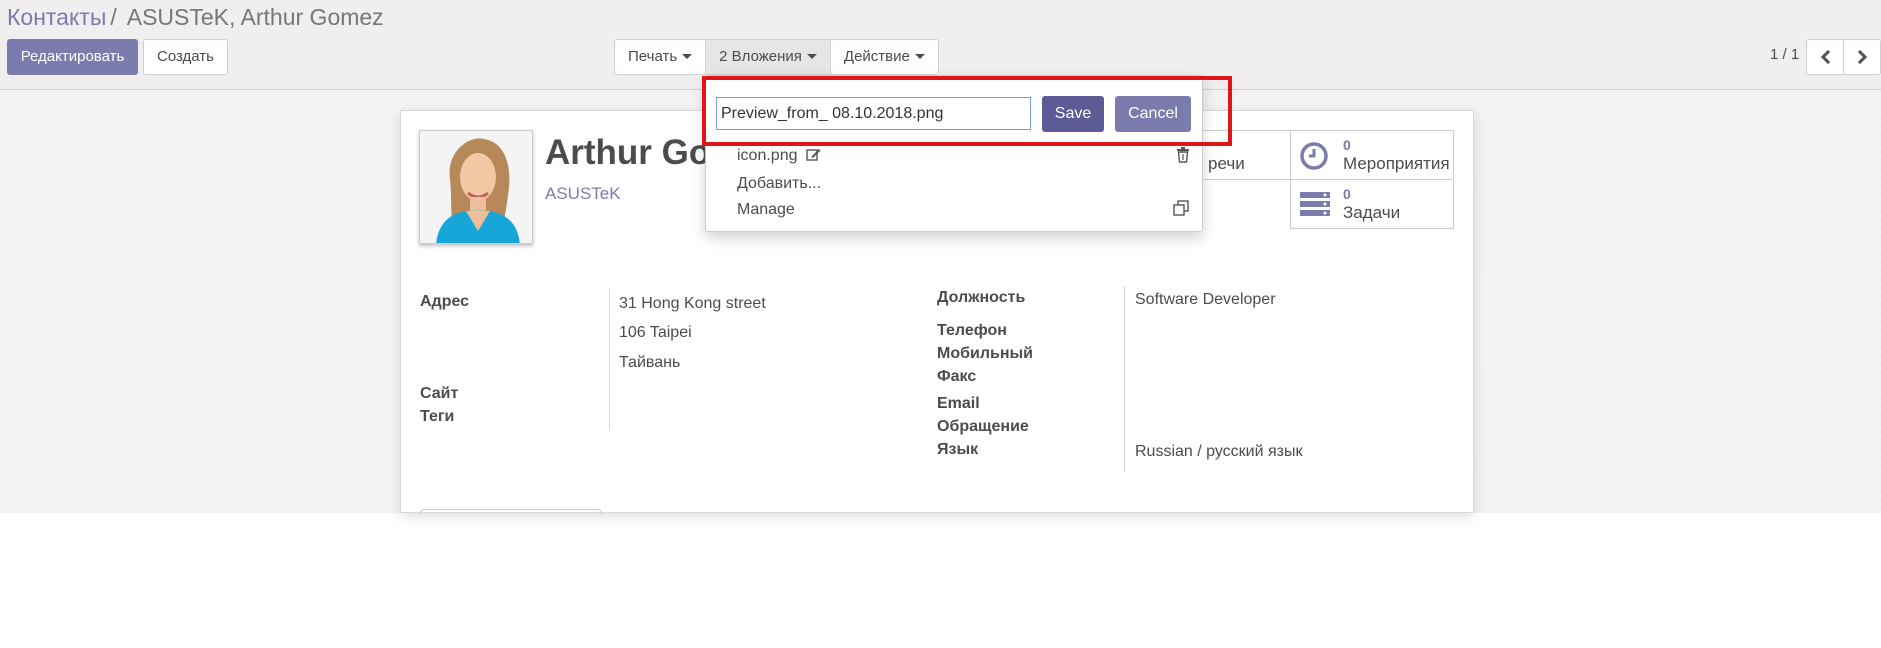 The height and width of the screenshot is (648, 1881). I want to click on tasks-count: 0, so click(1347, 194).